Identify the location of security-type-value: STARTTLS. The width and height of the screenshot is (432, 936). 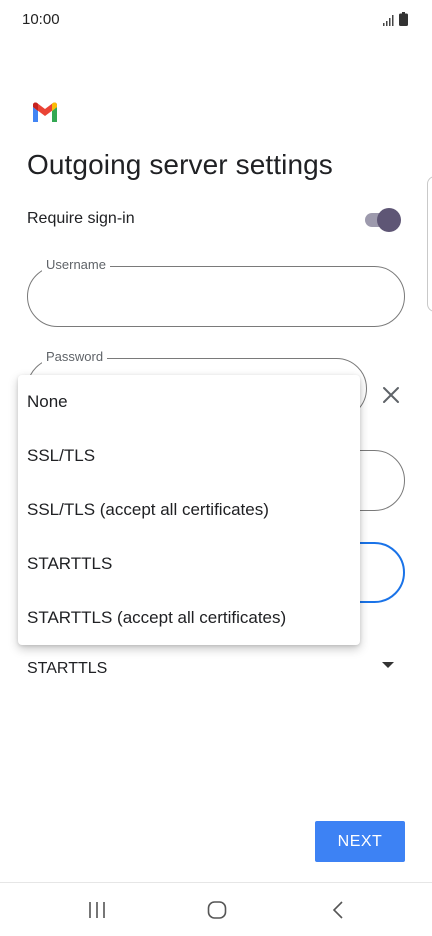
(67, 668).